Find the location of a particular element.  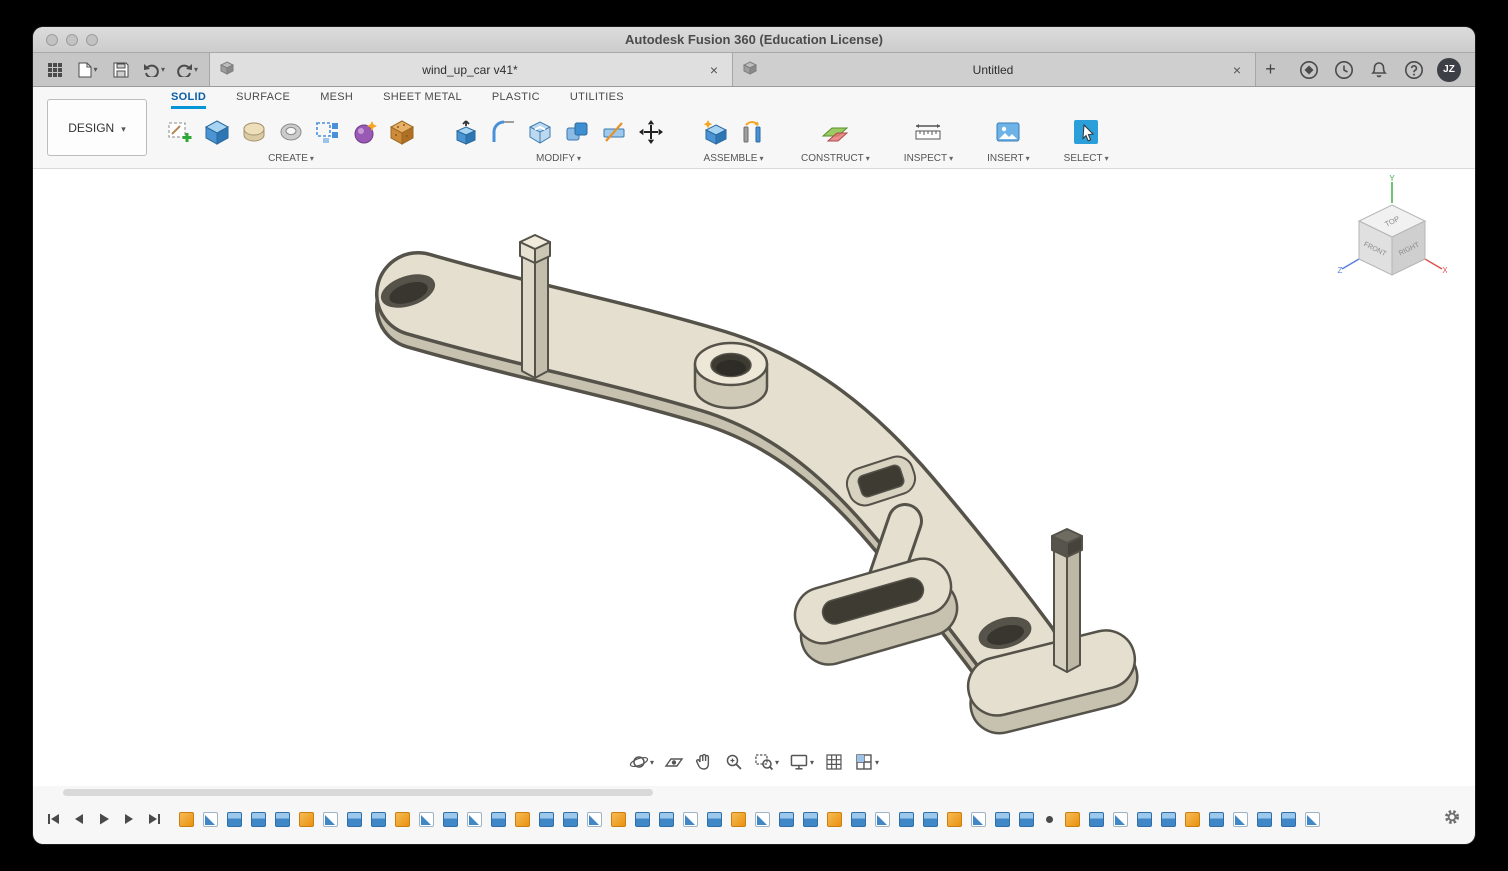

ribbon-tab-mesh: MESH is located at coordinates (336, 100).